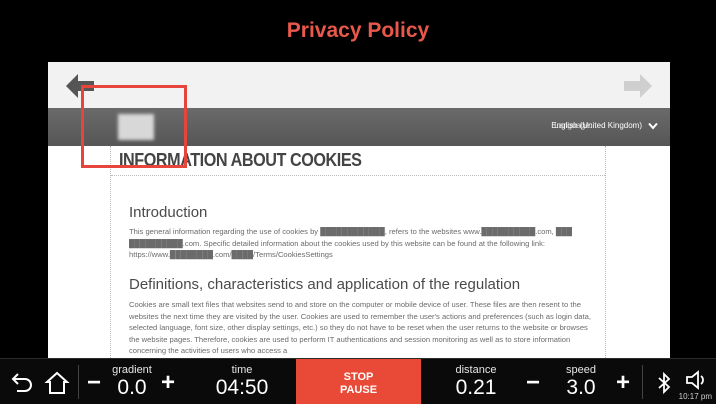  Describe the element at coordinates (653, 126) in the screenshot. I see `chevron-down-icon` at that location.